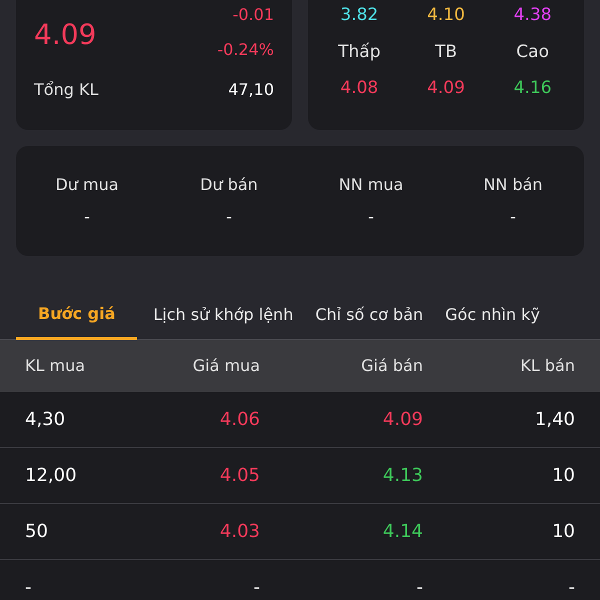 The width and height of the screenshot is (600, 600). I want to click on volume-value: 47,10, so click(250, 90).